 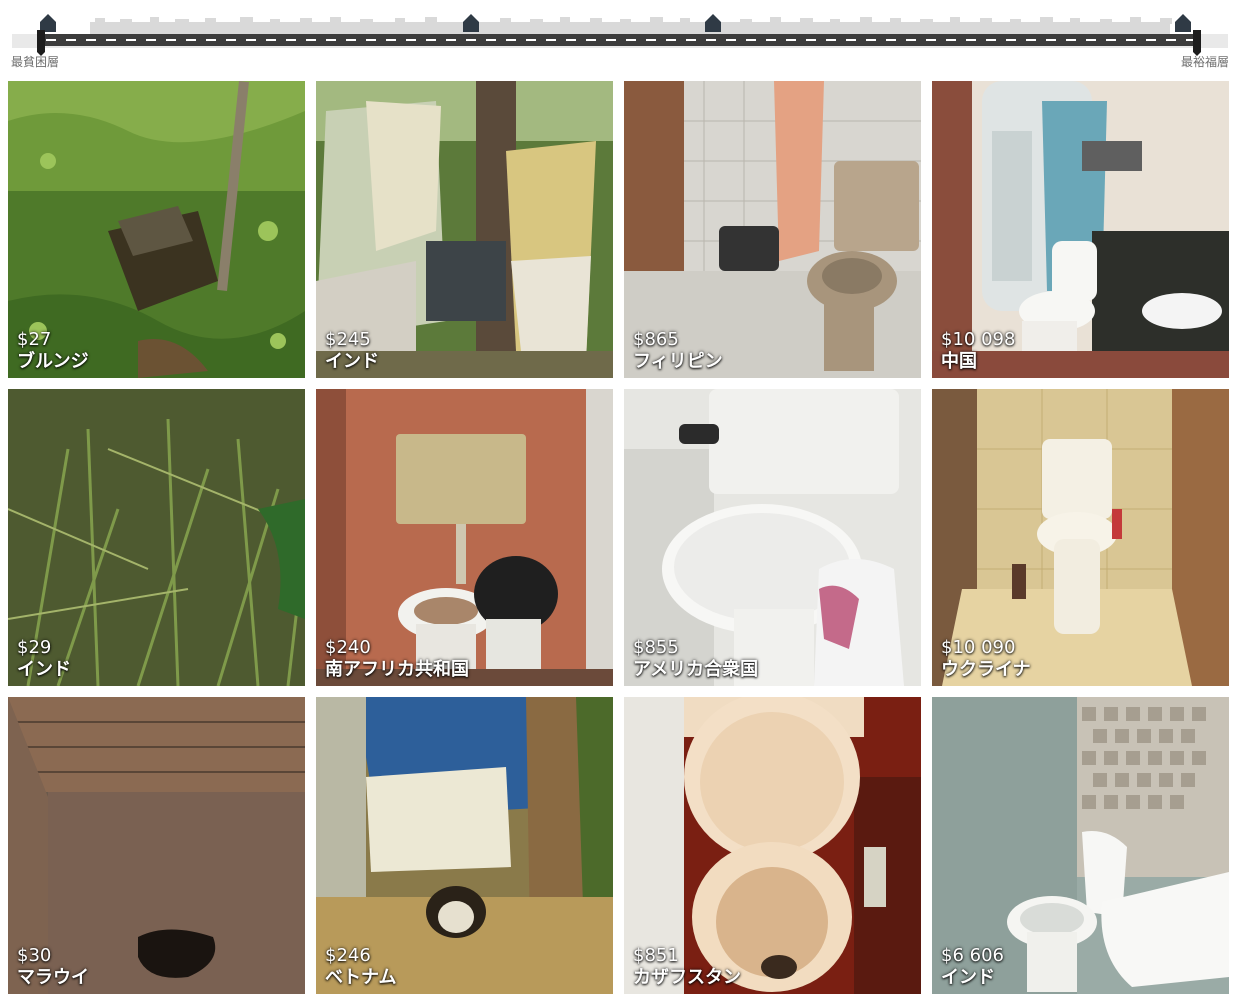 What do you see at coordinates (464, 229) in the screenshot?
I see `photo-tile: $245 インド` at bounding box center [464, 229].